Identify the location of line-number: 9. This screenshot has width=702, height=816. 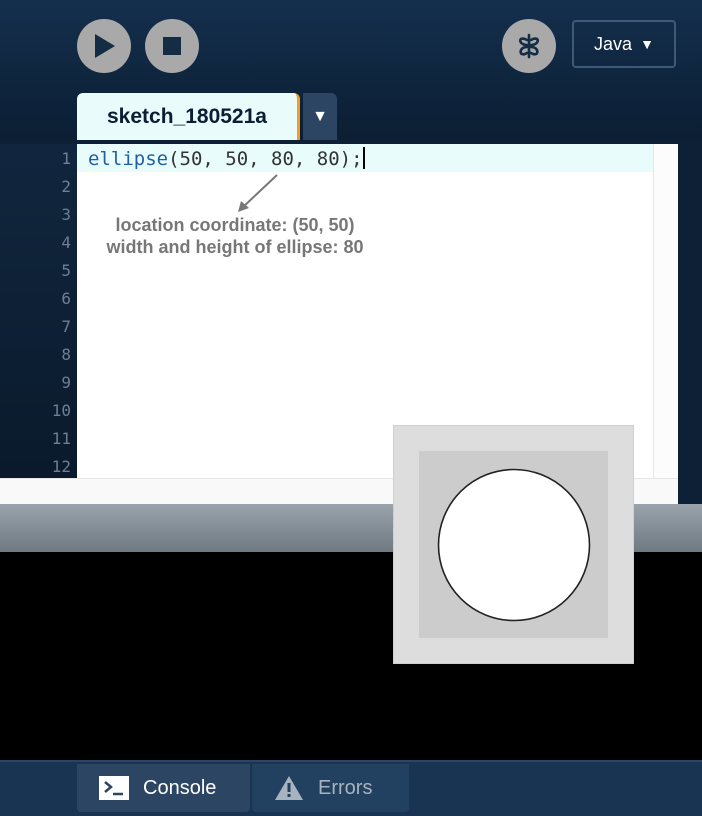
(66, 382).